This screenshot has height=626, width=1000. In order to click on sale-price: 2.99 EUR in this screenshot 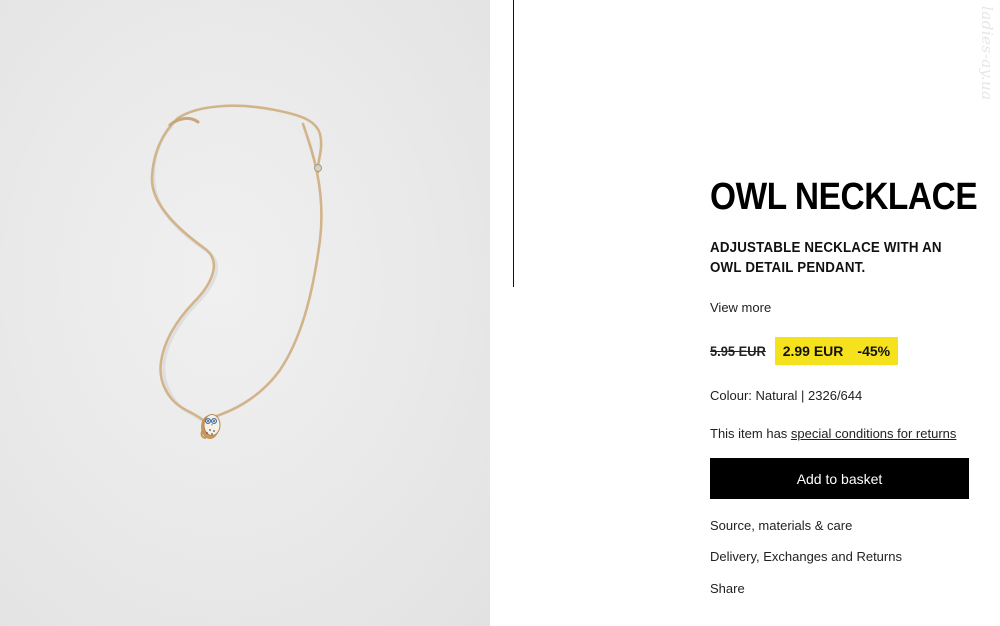, I will do `click(813, 351)`.